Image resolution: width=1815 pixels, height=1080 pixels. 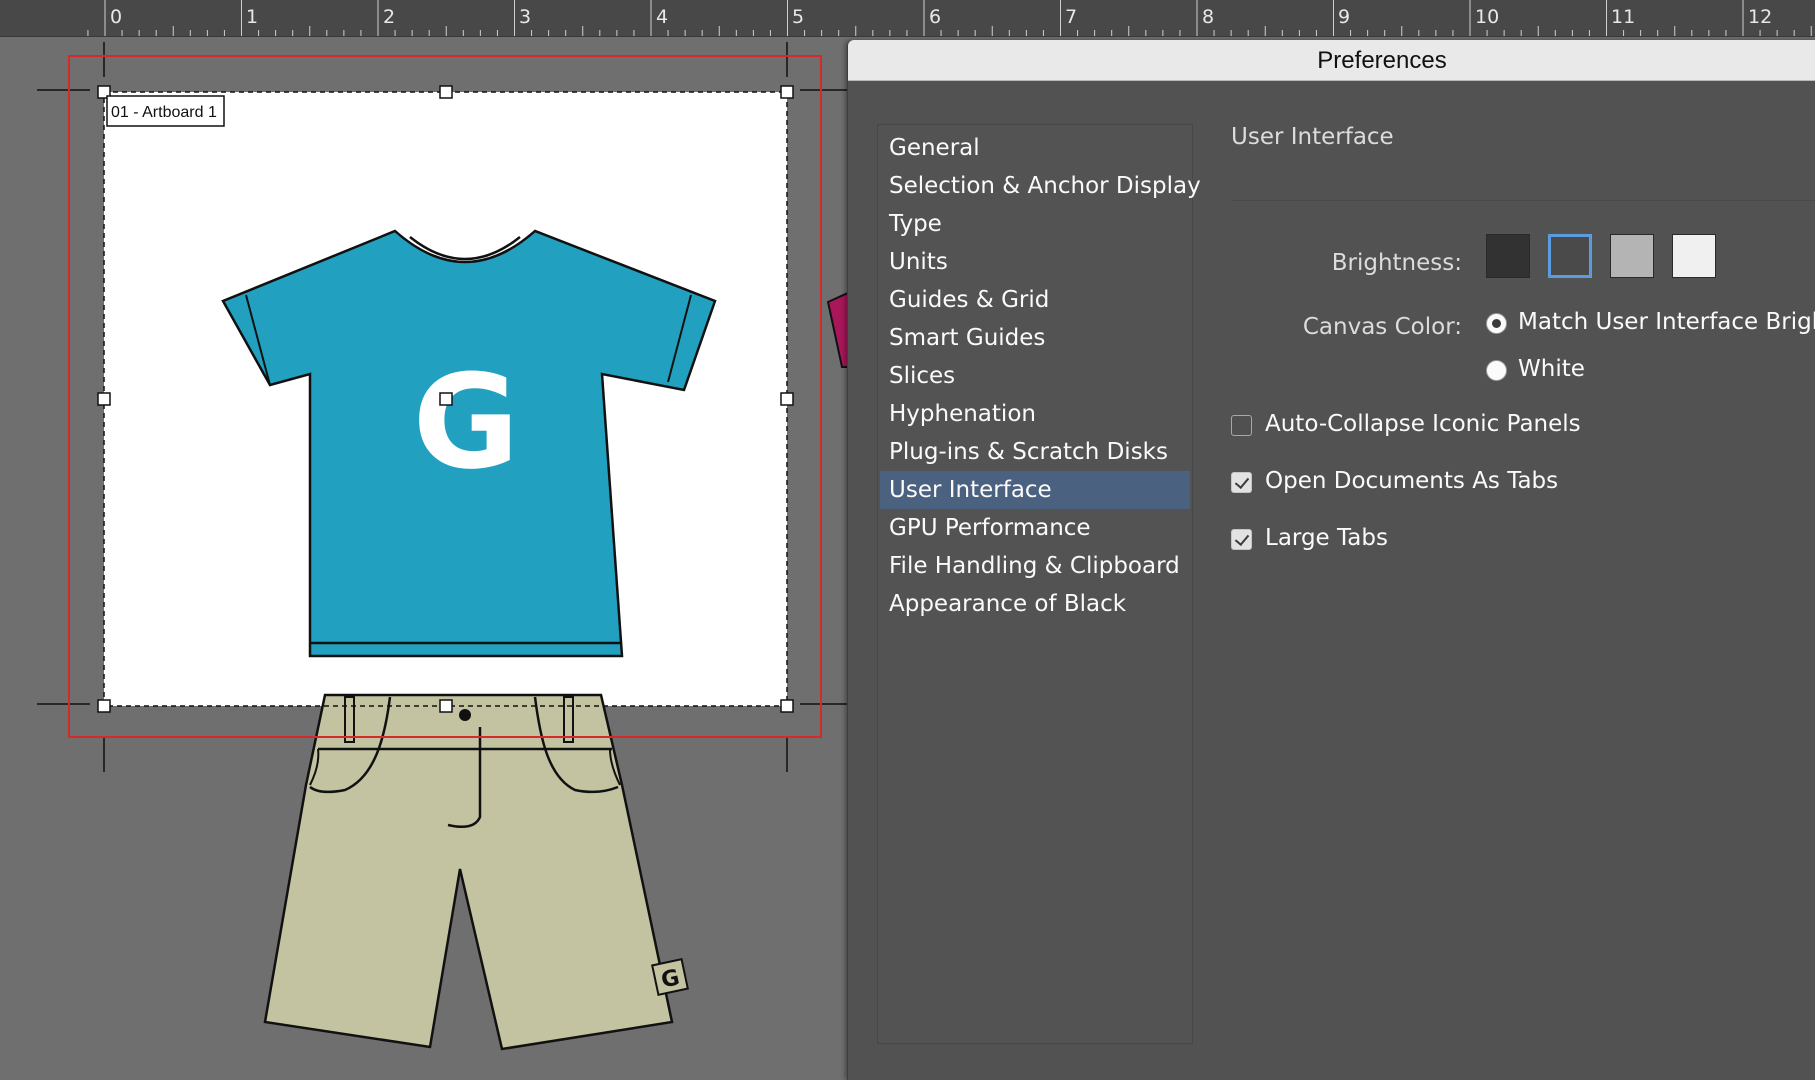 What do you see at coordinates (1411, 481) in the screenshot?
I see `checkbox-label-open-docs-as-tabs: Open Documents As Tabs` at bounding box center [1411, 481].